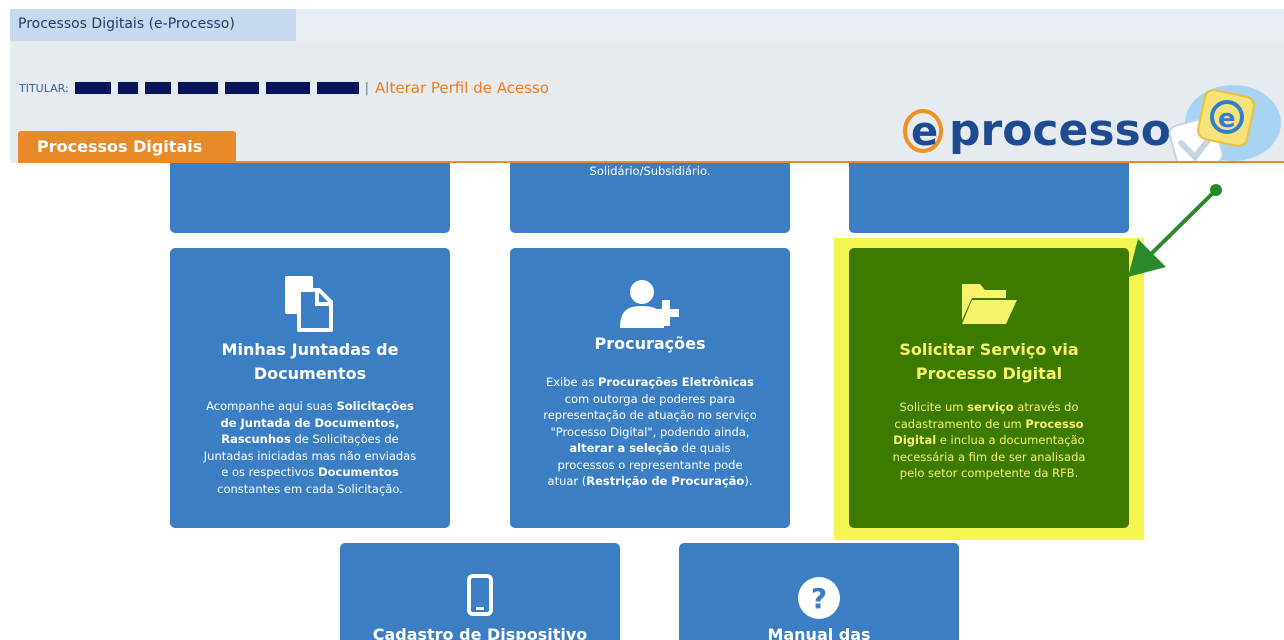  Describe the element at coordinates (310, 198) in the screenshot. I see `service-card-top-left` at that location.